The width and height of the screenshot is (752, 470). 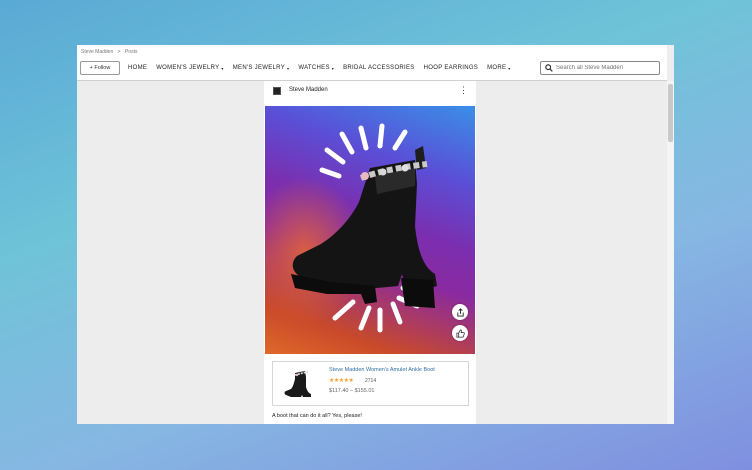 I want to click on follow-button: + Follow, so click(x=100, y=68).